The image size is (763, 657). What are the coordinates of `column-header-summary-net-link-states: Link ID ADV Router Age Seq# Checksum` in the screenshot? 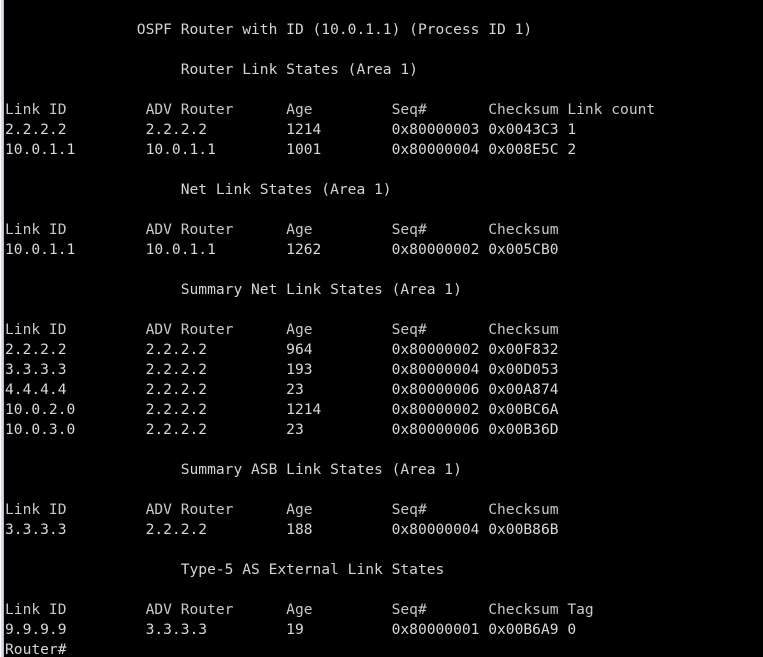 It's located at (282, 329).